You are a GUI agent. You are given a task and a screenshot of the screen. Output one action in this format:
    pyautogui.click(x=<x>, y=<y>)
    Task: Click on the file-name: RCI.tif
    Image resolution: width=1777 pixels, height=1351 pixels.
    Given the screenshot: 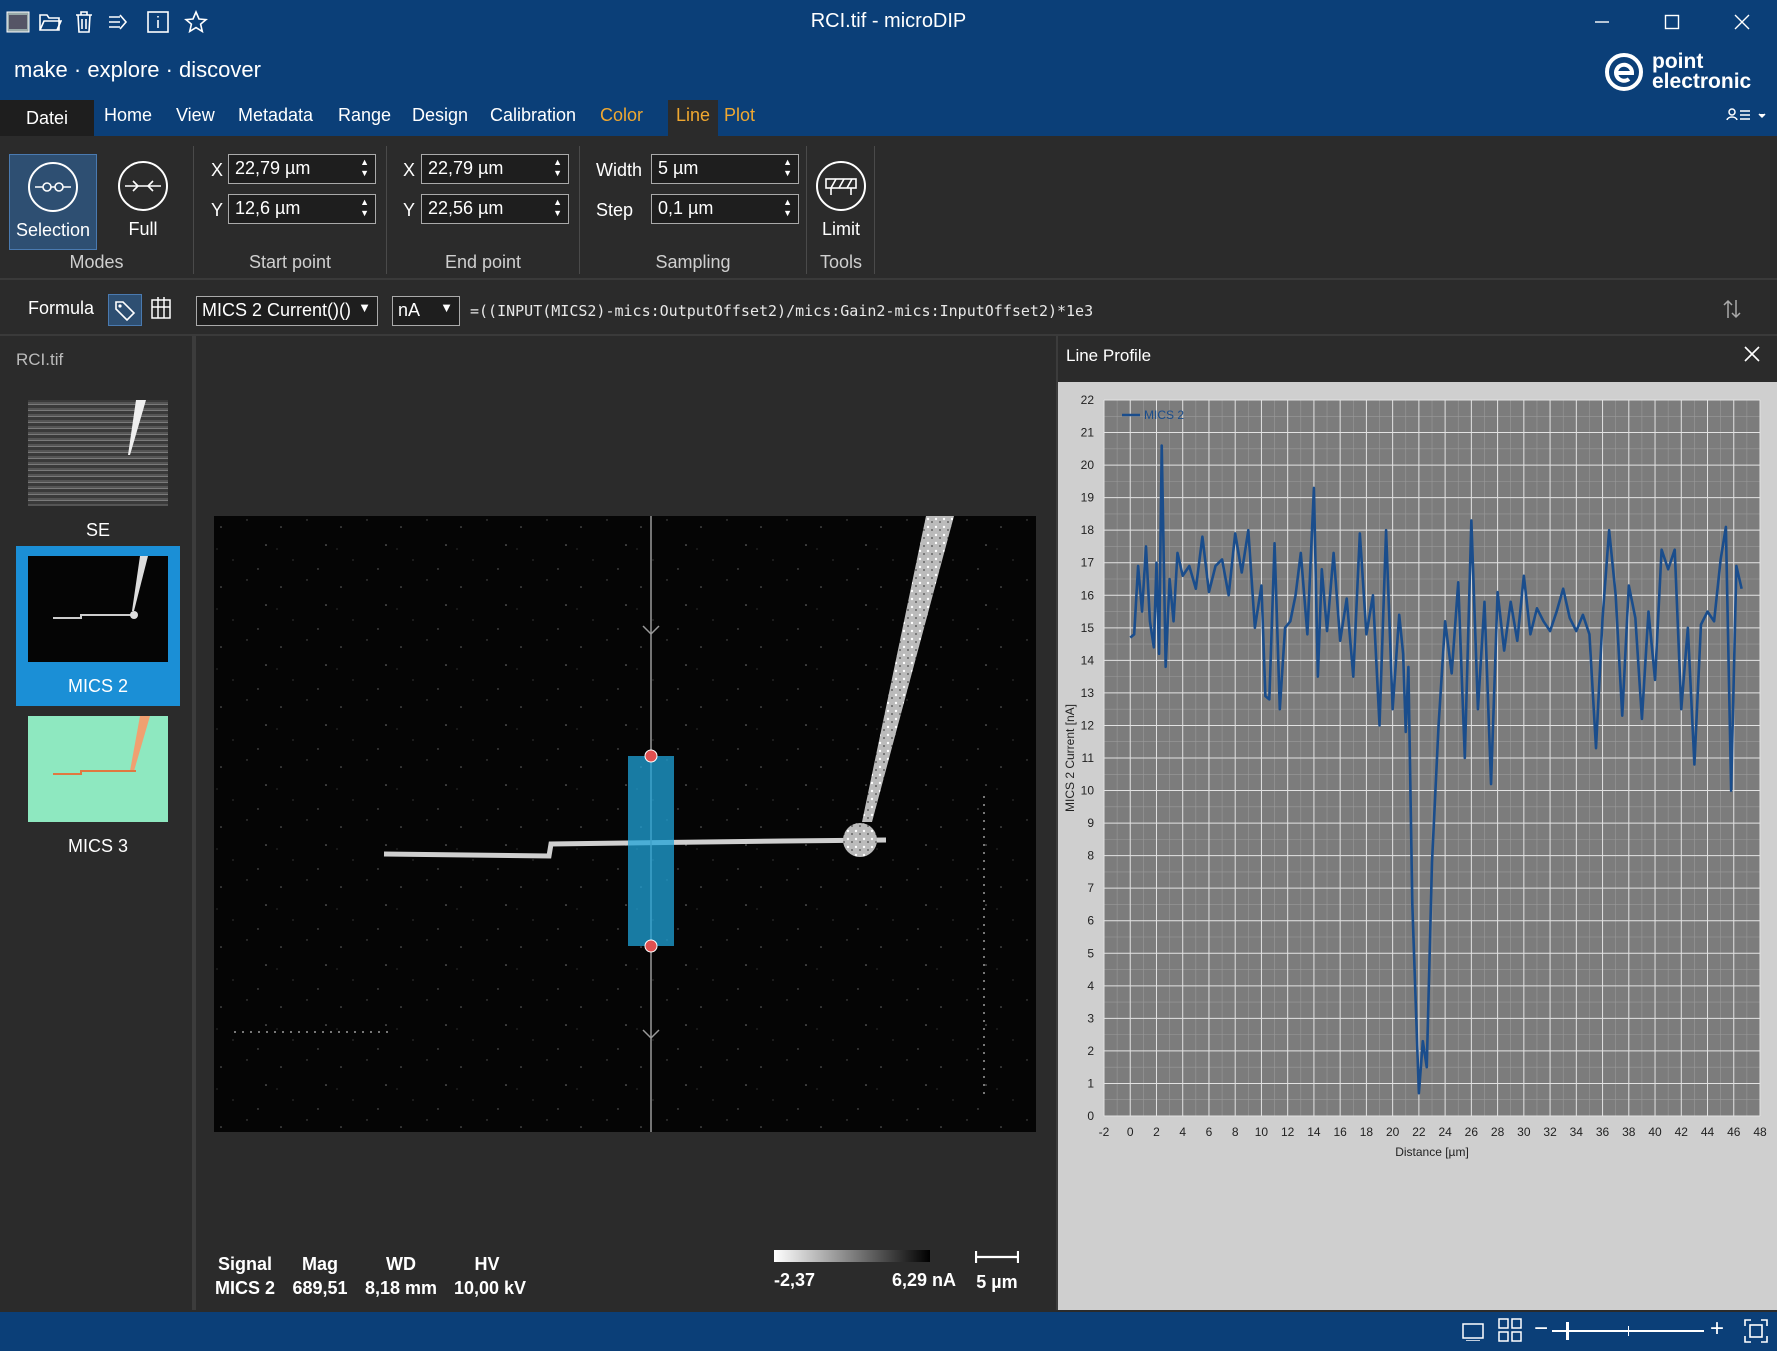 What is the action you would take?
    pyautogui.click(x=40, y=359)
    